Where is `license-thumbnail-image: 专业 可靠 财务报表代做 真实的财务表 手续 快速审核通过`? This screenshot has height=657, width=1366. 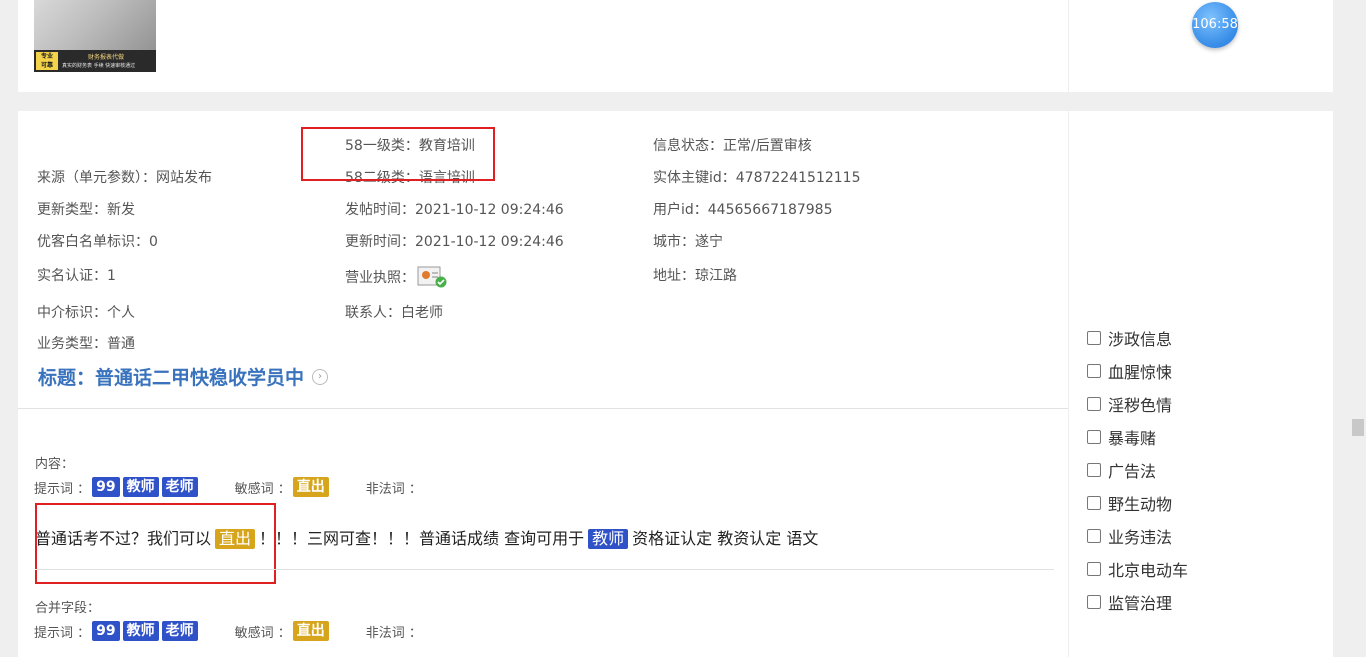 license-thumbnail-image: 专业 可靠 财务报表代做 真实的财务表 手续 快速审核通过 is located at coordinates (95, 36).